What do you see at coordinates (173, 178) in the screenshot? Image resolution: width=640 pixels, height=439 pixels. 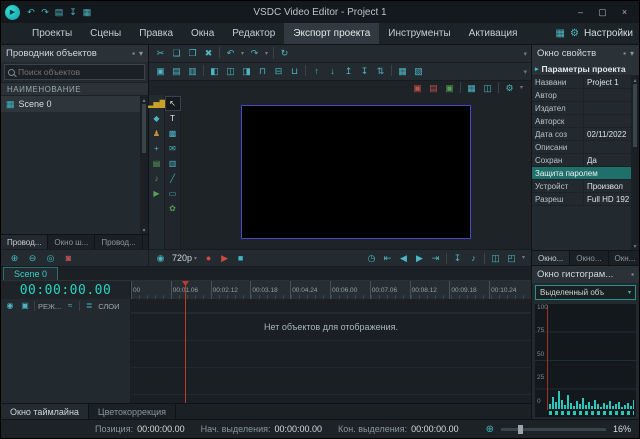 I see `line-tool-icon: ╱` at bounding box center [173, 178].